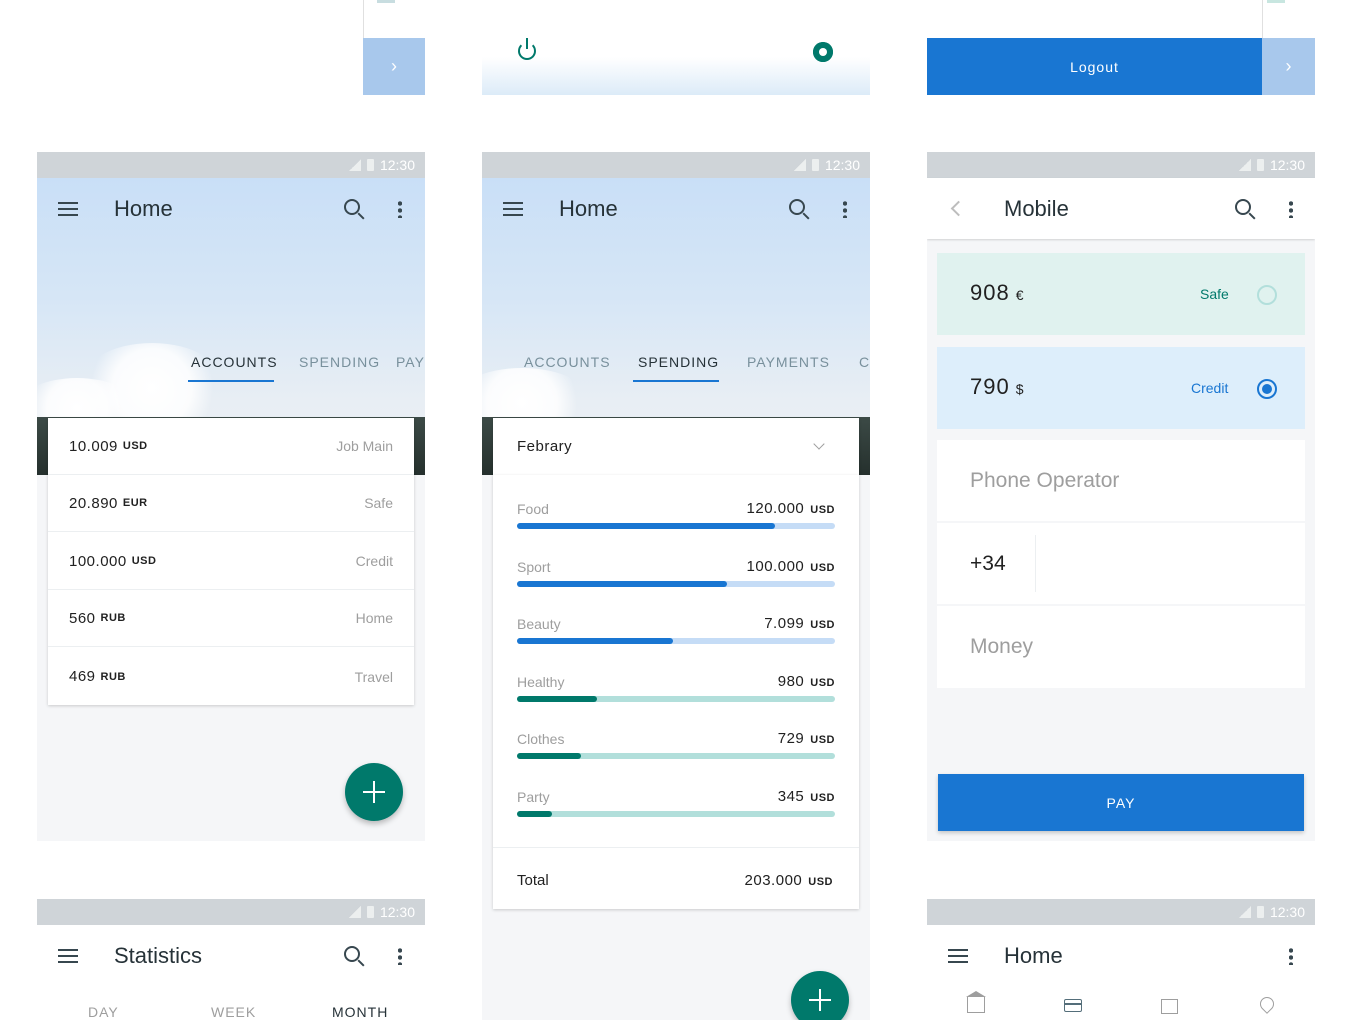 Image resolution: width=1350 pixels, height=1020 pixels. I want to click on radio-button-selected, so click(1267, 389).